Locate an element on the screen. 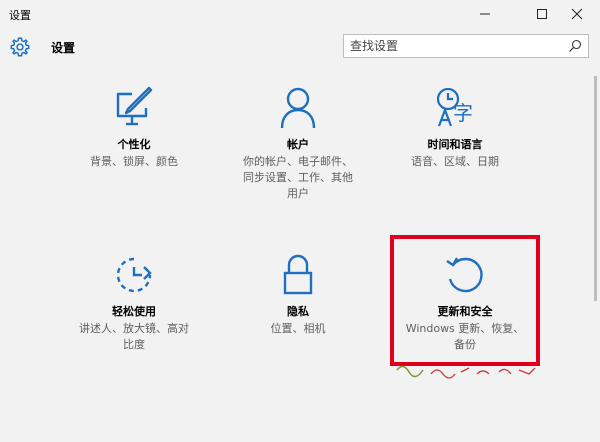 The height and width of the screenshot is (442, 600). time-language-icon: 字 is located at coordinates (454, 107).